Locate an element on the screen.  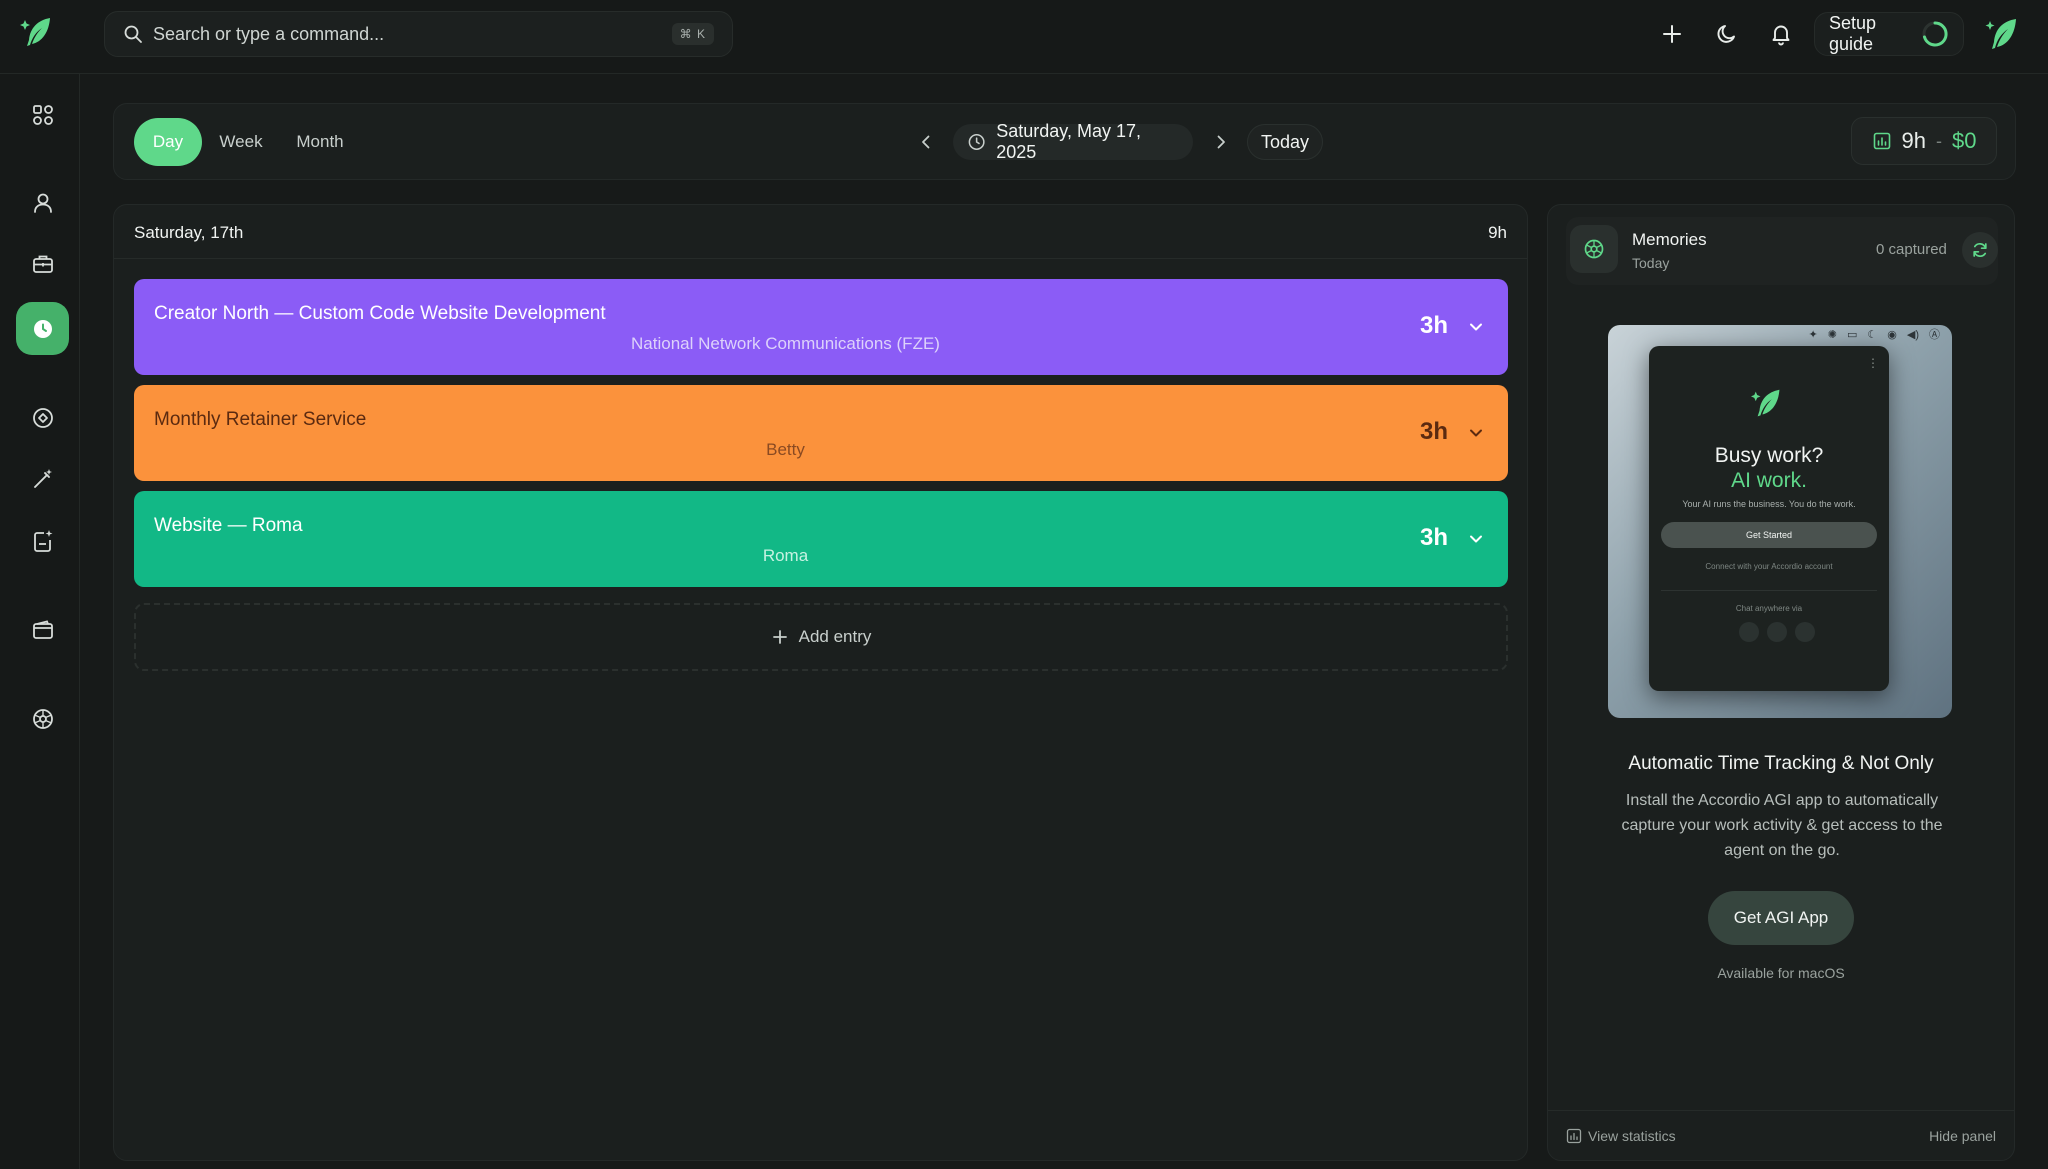
nav-contacts is located at coordinates (42, 202).